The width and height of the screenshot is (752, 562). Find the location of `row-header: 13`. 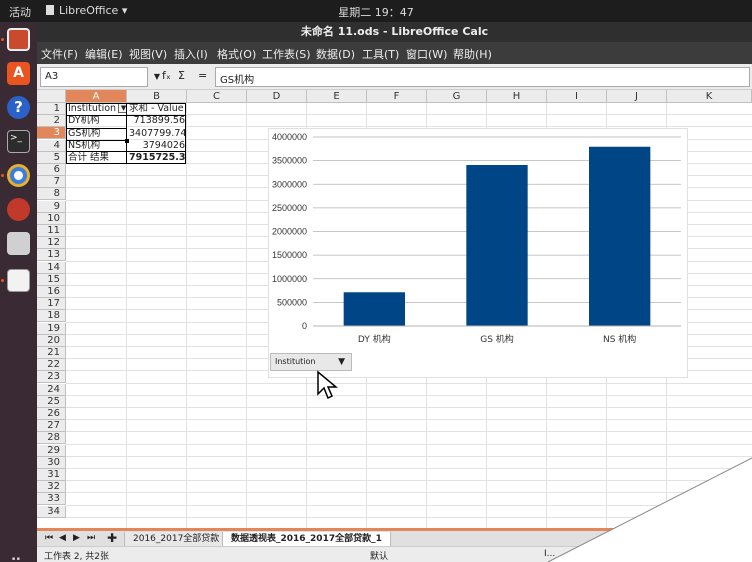

row-header: 13 is located at coordinates (51, 255).